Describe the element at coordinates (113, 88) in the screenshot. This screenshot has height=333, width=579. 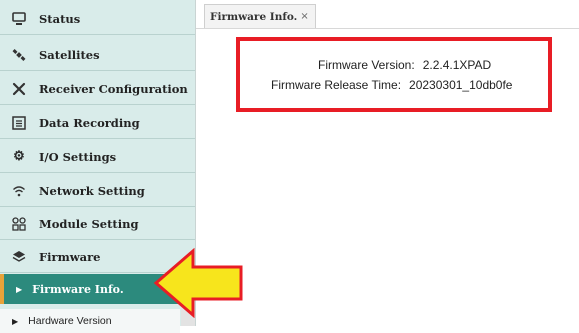
I see `sidebar-item-label: Receiver Configuration` at that location.